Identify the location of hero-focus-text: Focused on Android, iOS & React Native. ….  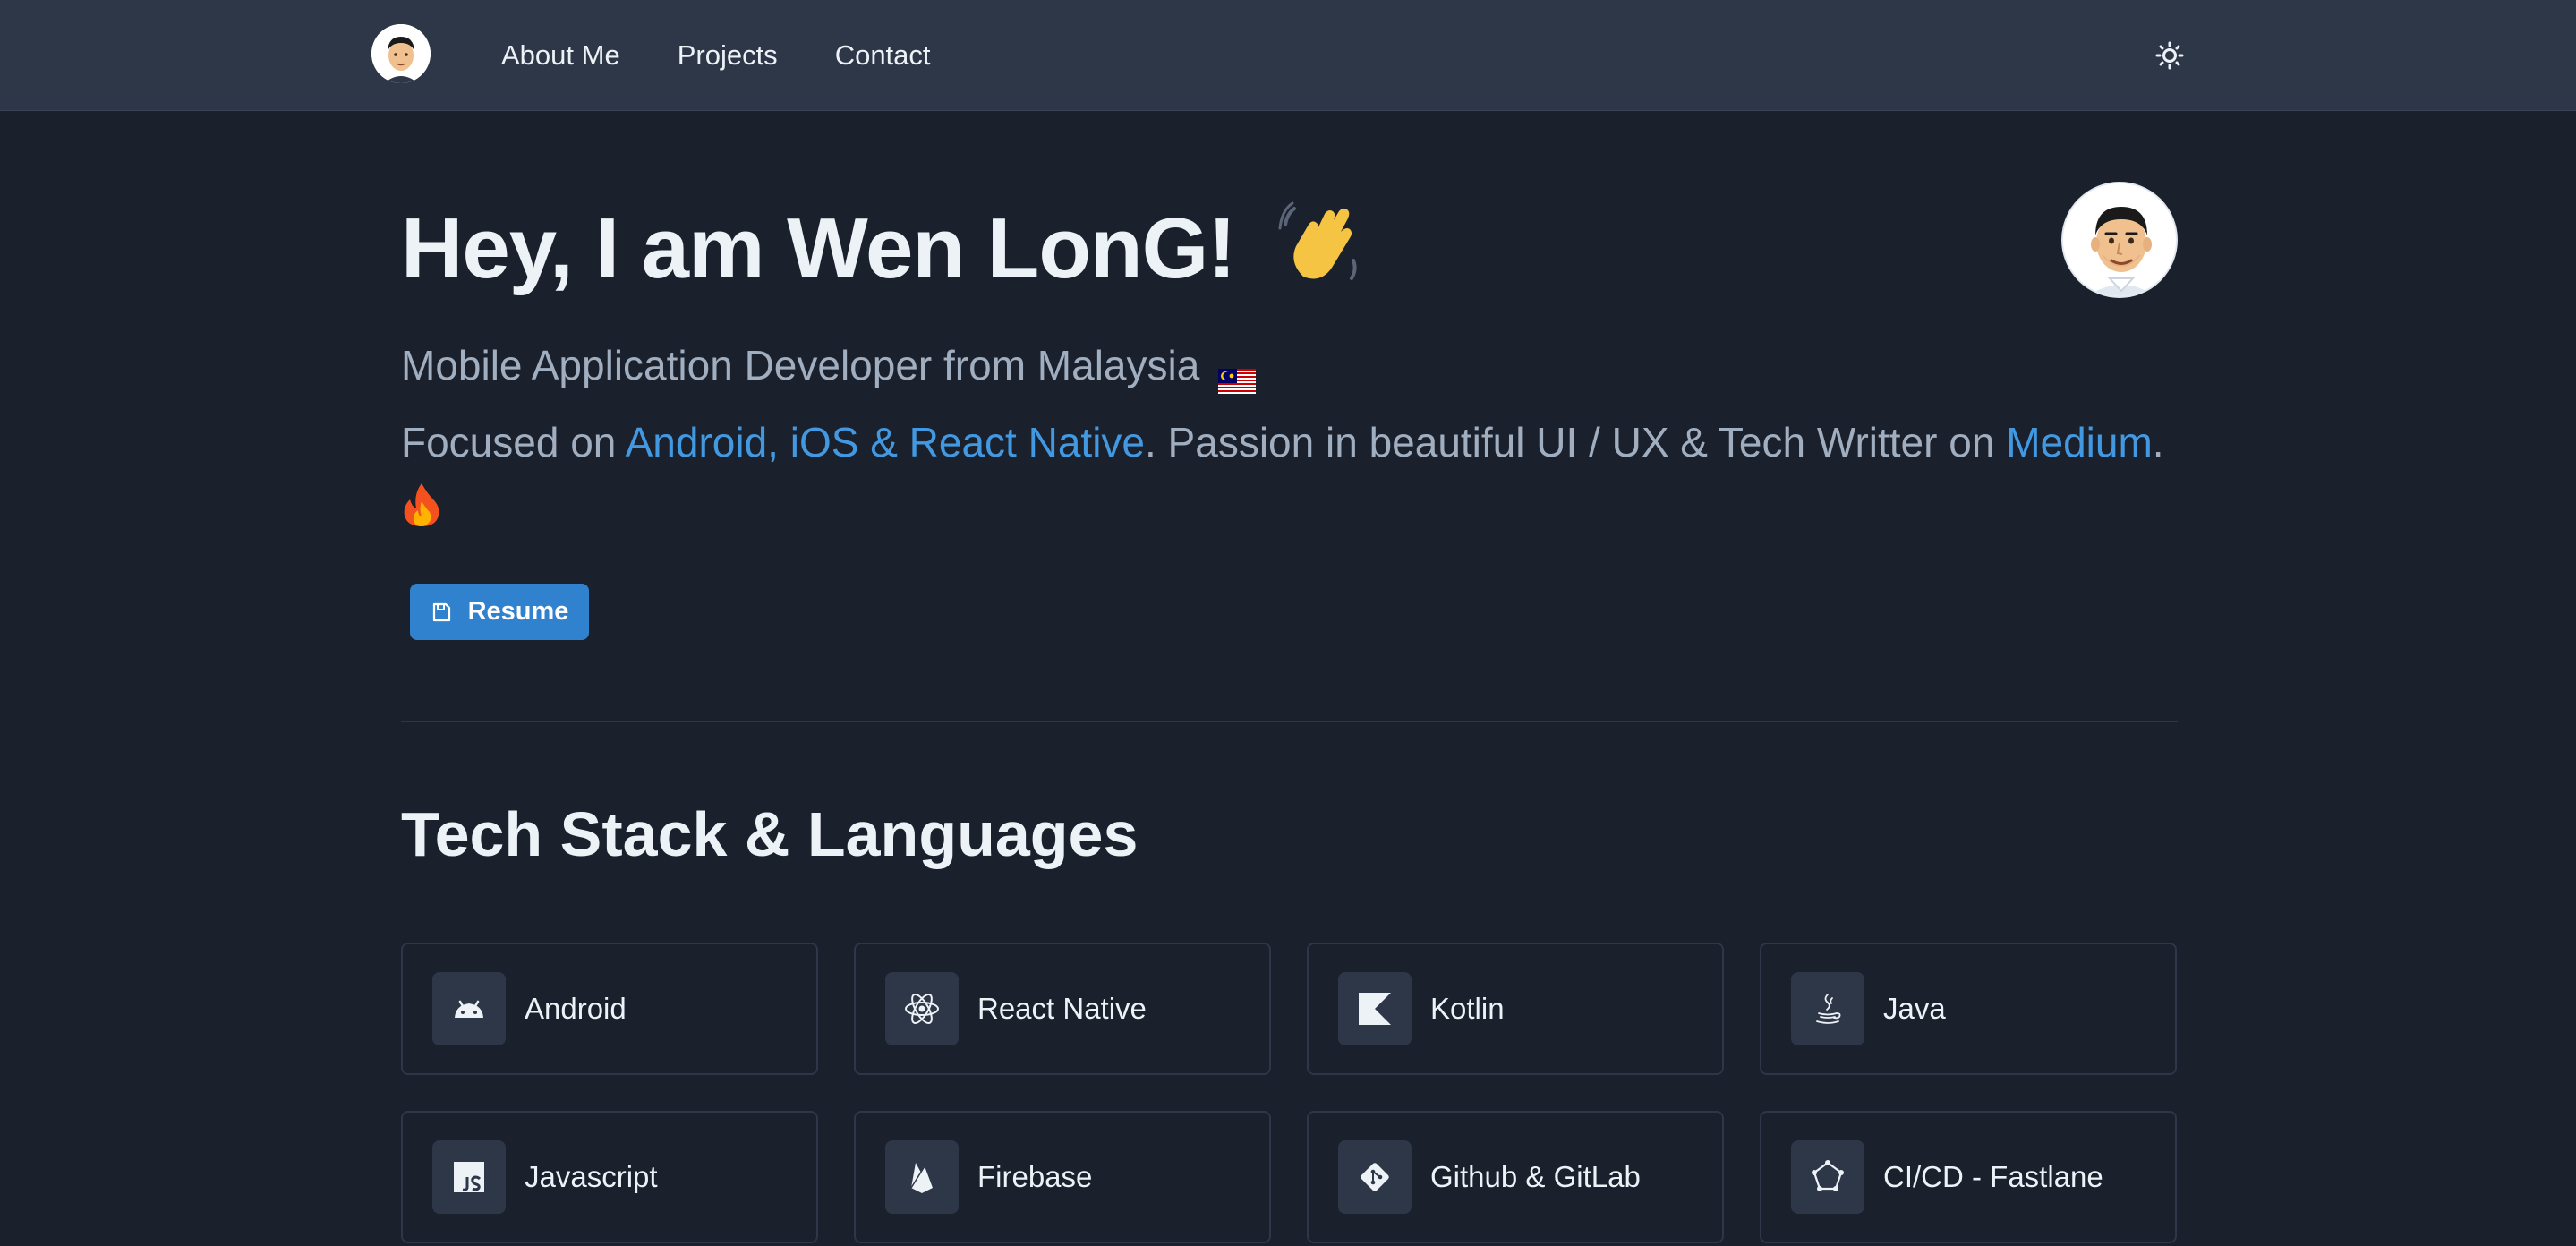
(1291, 478).